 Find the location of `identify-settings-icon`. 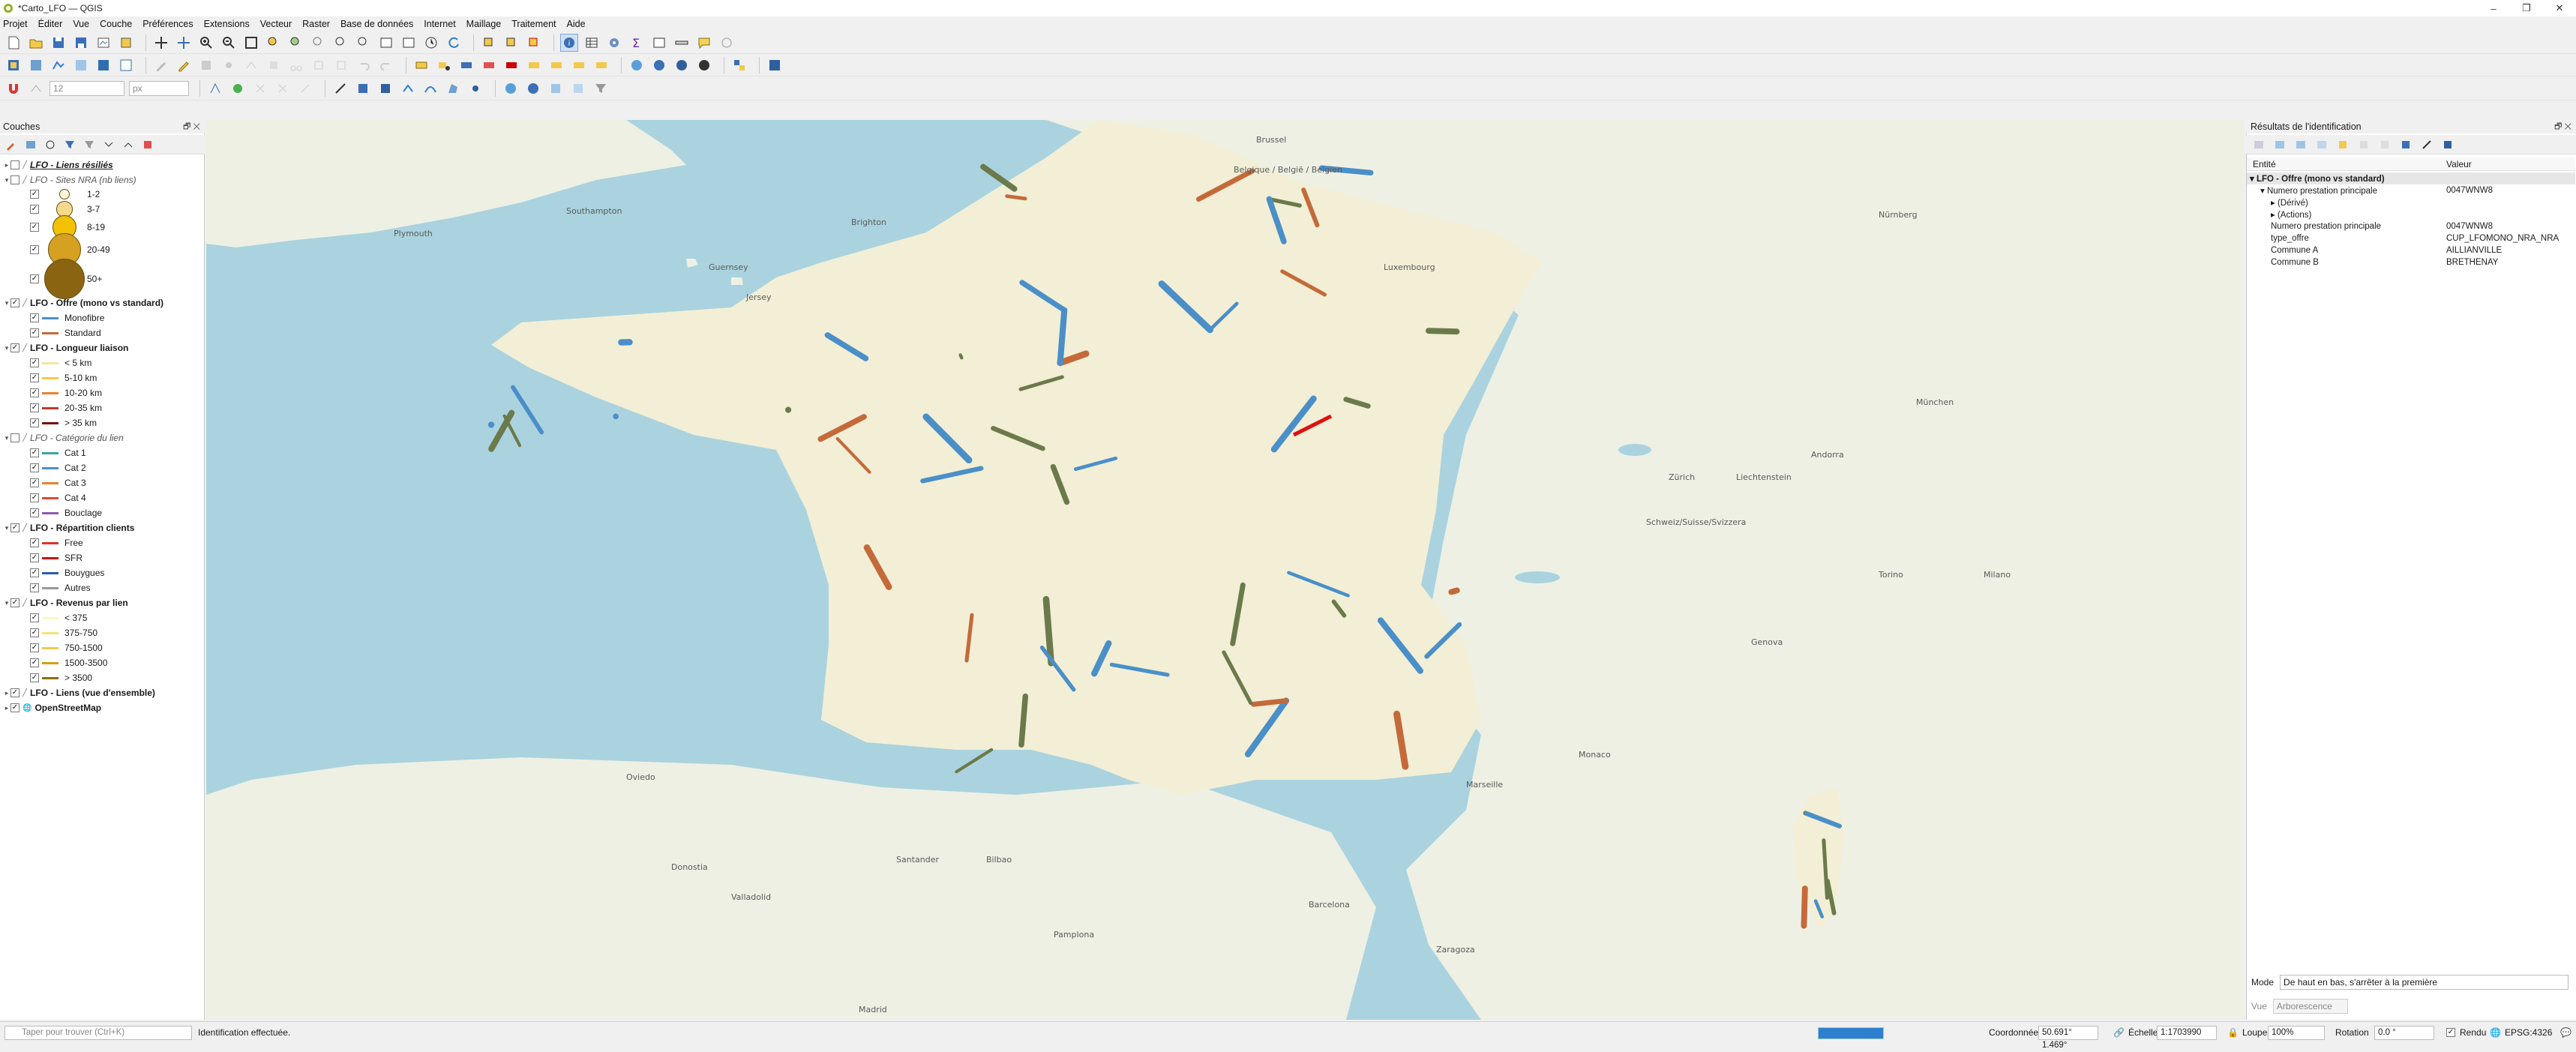

identify-settings-icon is located at coordinates (2427, 144).